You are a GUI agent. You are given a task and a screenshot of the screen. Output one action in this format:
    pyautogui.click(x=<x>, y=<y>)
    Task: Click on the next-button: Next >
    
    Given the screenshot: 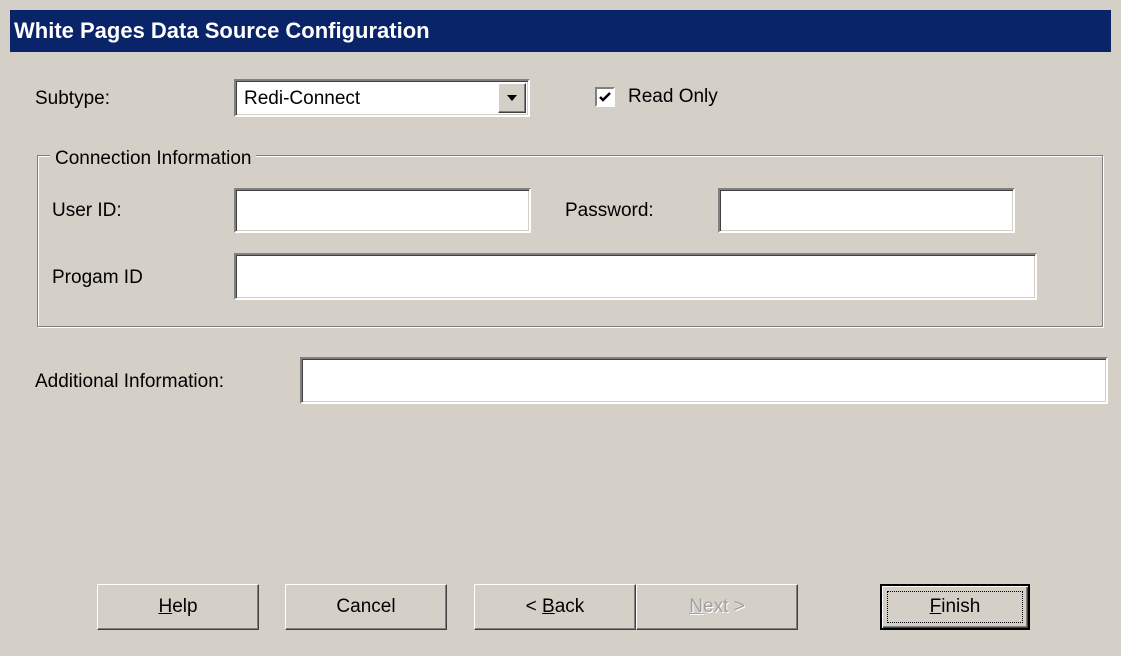 What is the action you would take?
    pyautogui.click(x=717, y=607)
    